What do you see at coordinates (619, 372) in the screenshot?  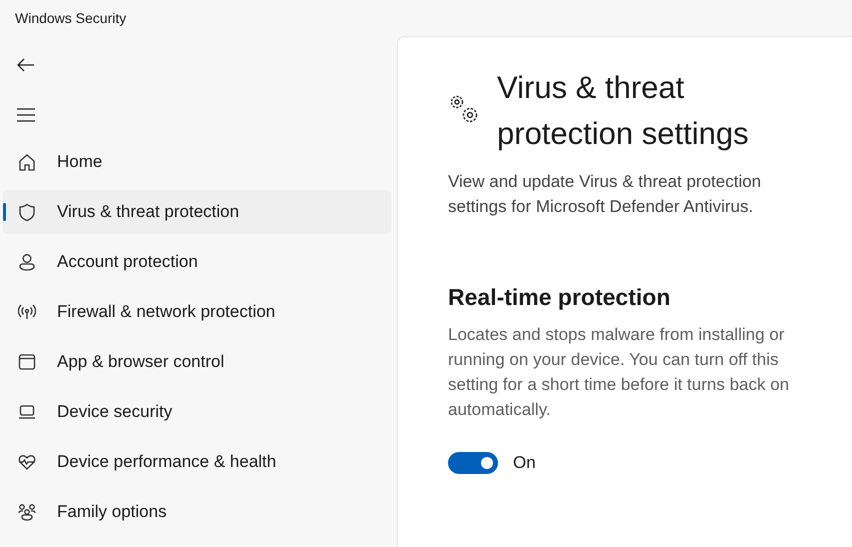 I see `section-description: Locates and stops malware from installing or running on your device. You can turn off this setting for a short time before it turns back on automatically.` at bounding box center [619, 372].